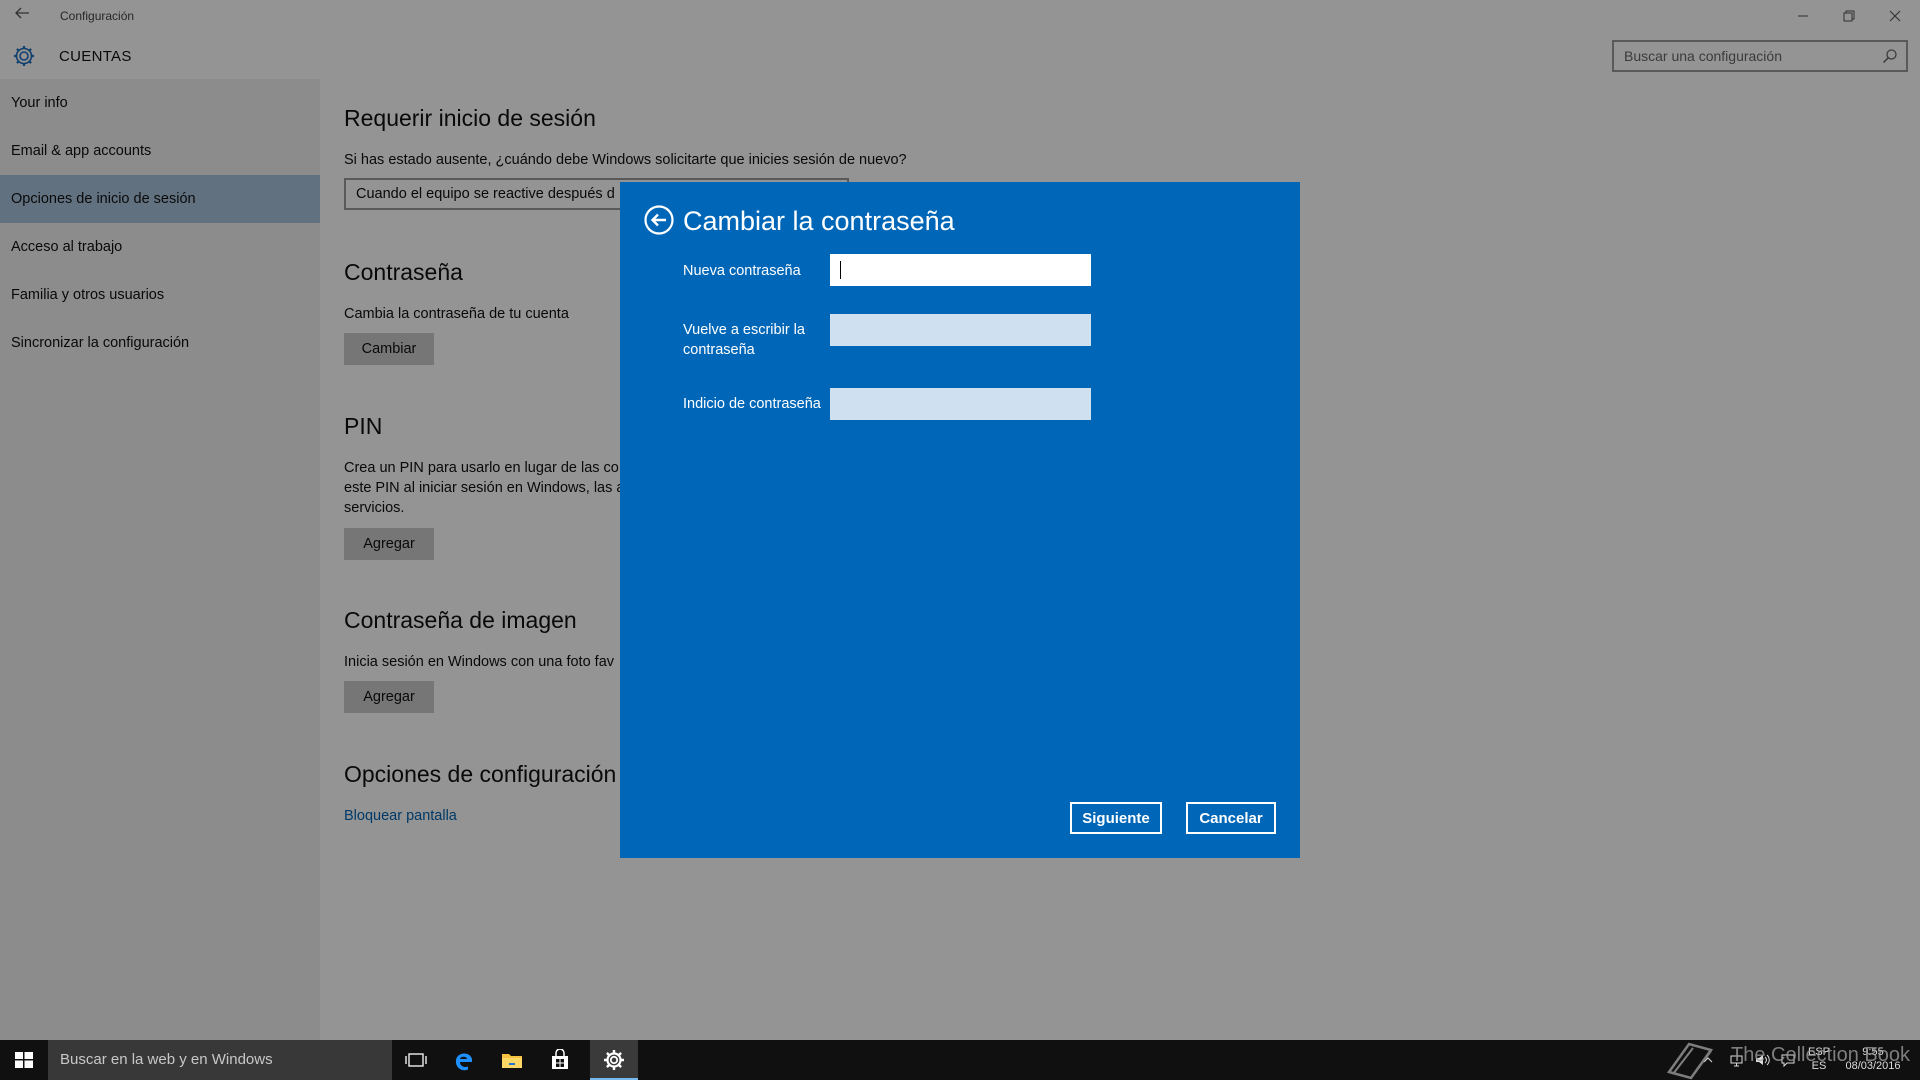 The width and height of the screenshot is (1920, 1080). I want to click on text-caret, so click(840, 270).